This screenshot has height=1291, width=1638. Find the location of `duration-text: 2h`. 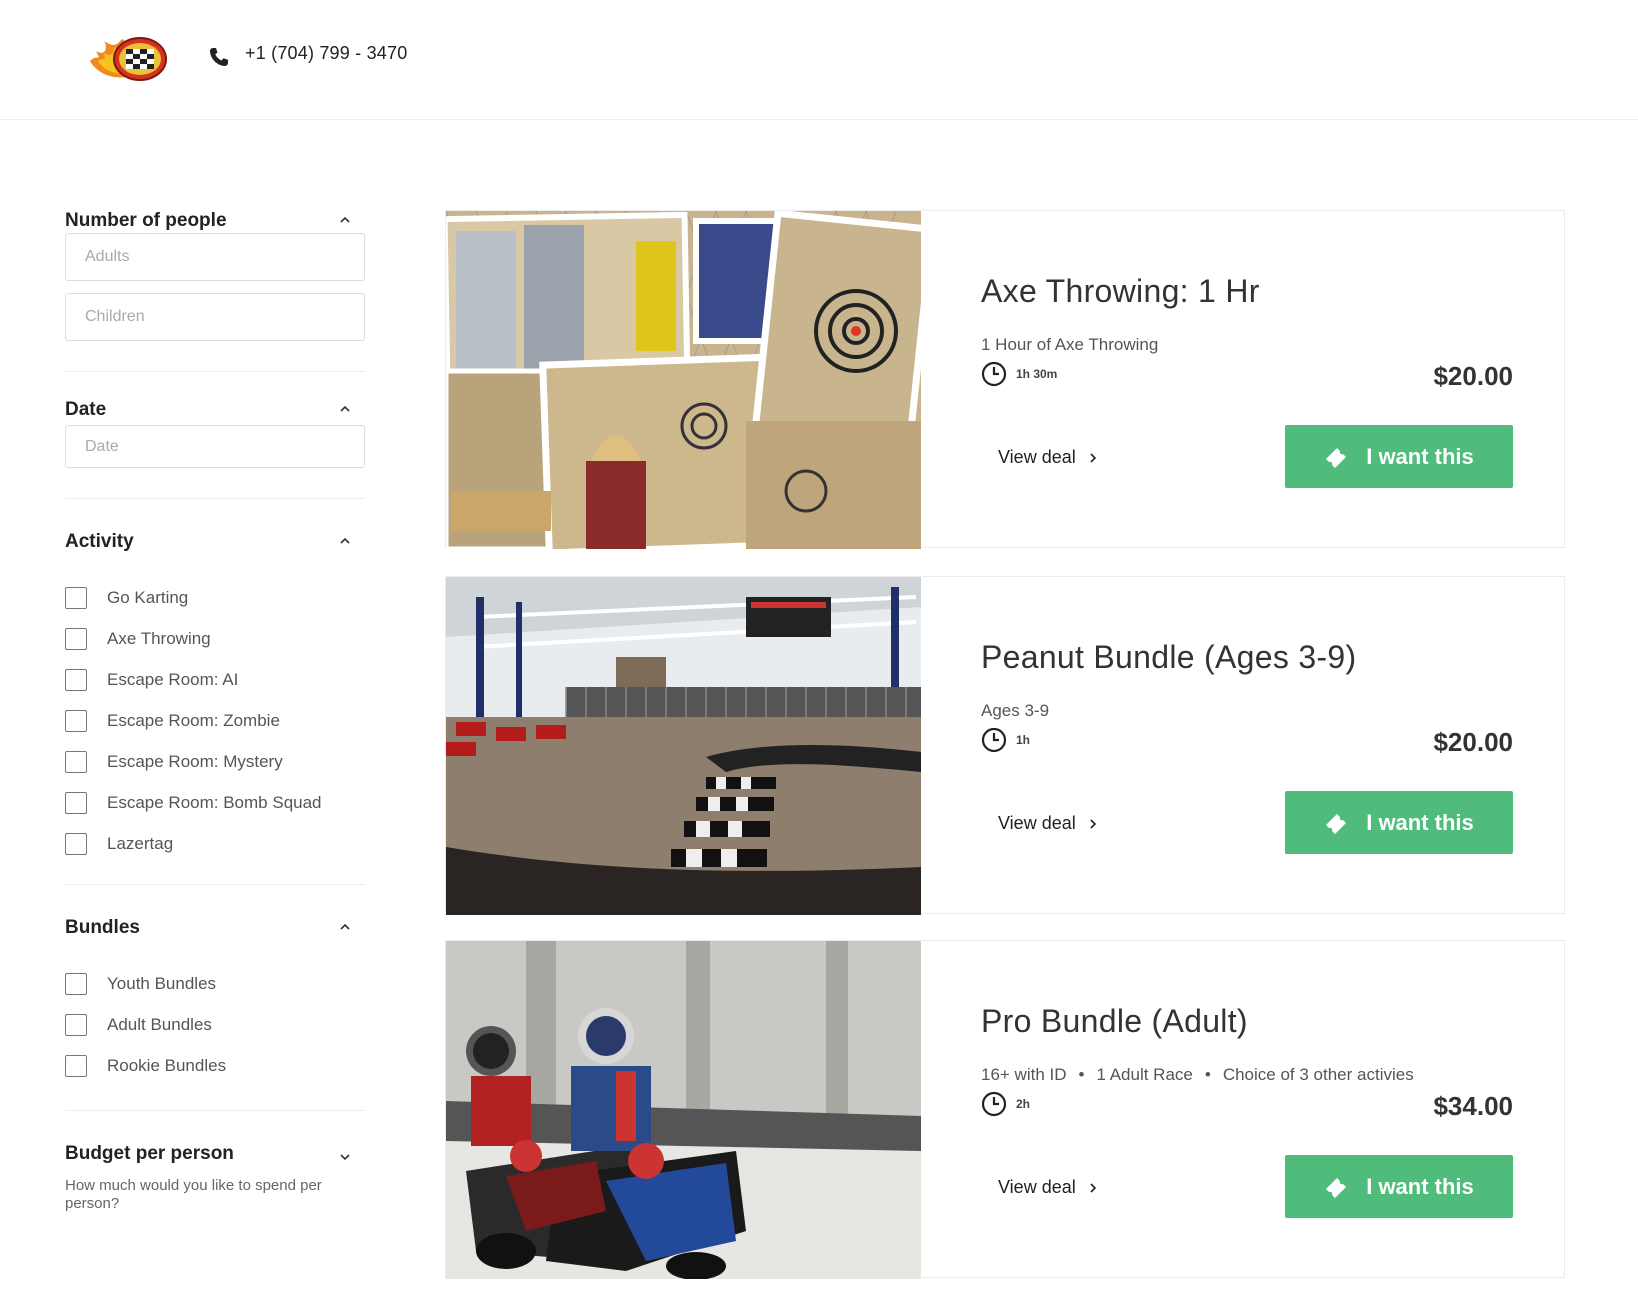

duration-text: 2h is located at coordinates (1023, 1104).